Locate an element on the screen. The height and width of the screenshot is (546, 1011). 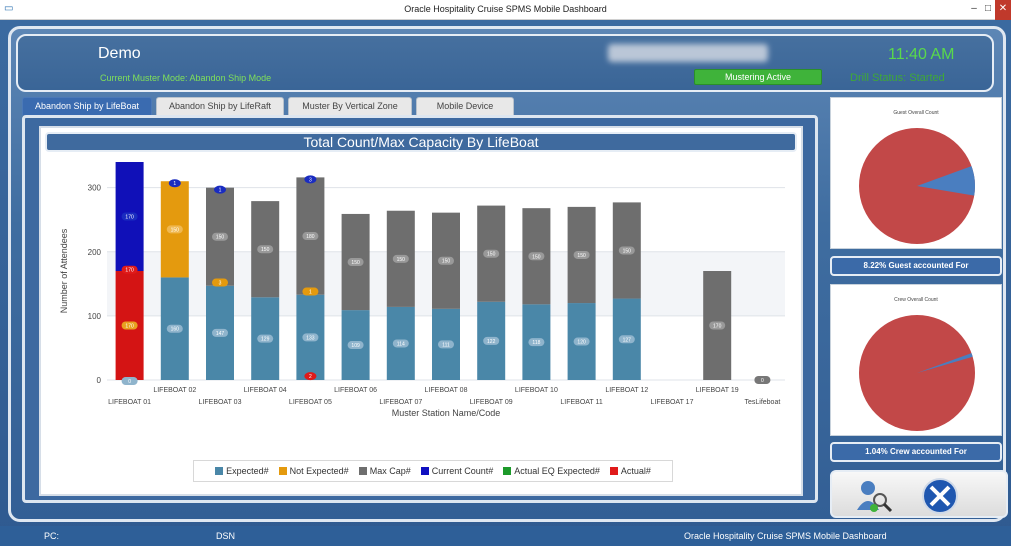
tab-abandon-ship-lifeboat: Abandon Ship by LifeBoat is located at coordinates (87, 106).